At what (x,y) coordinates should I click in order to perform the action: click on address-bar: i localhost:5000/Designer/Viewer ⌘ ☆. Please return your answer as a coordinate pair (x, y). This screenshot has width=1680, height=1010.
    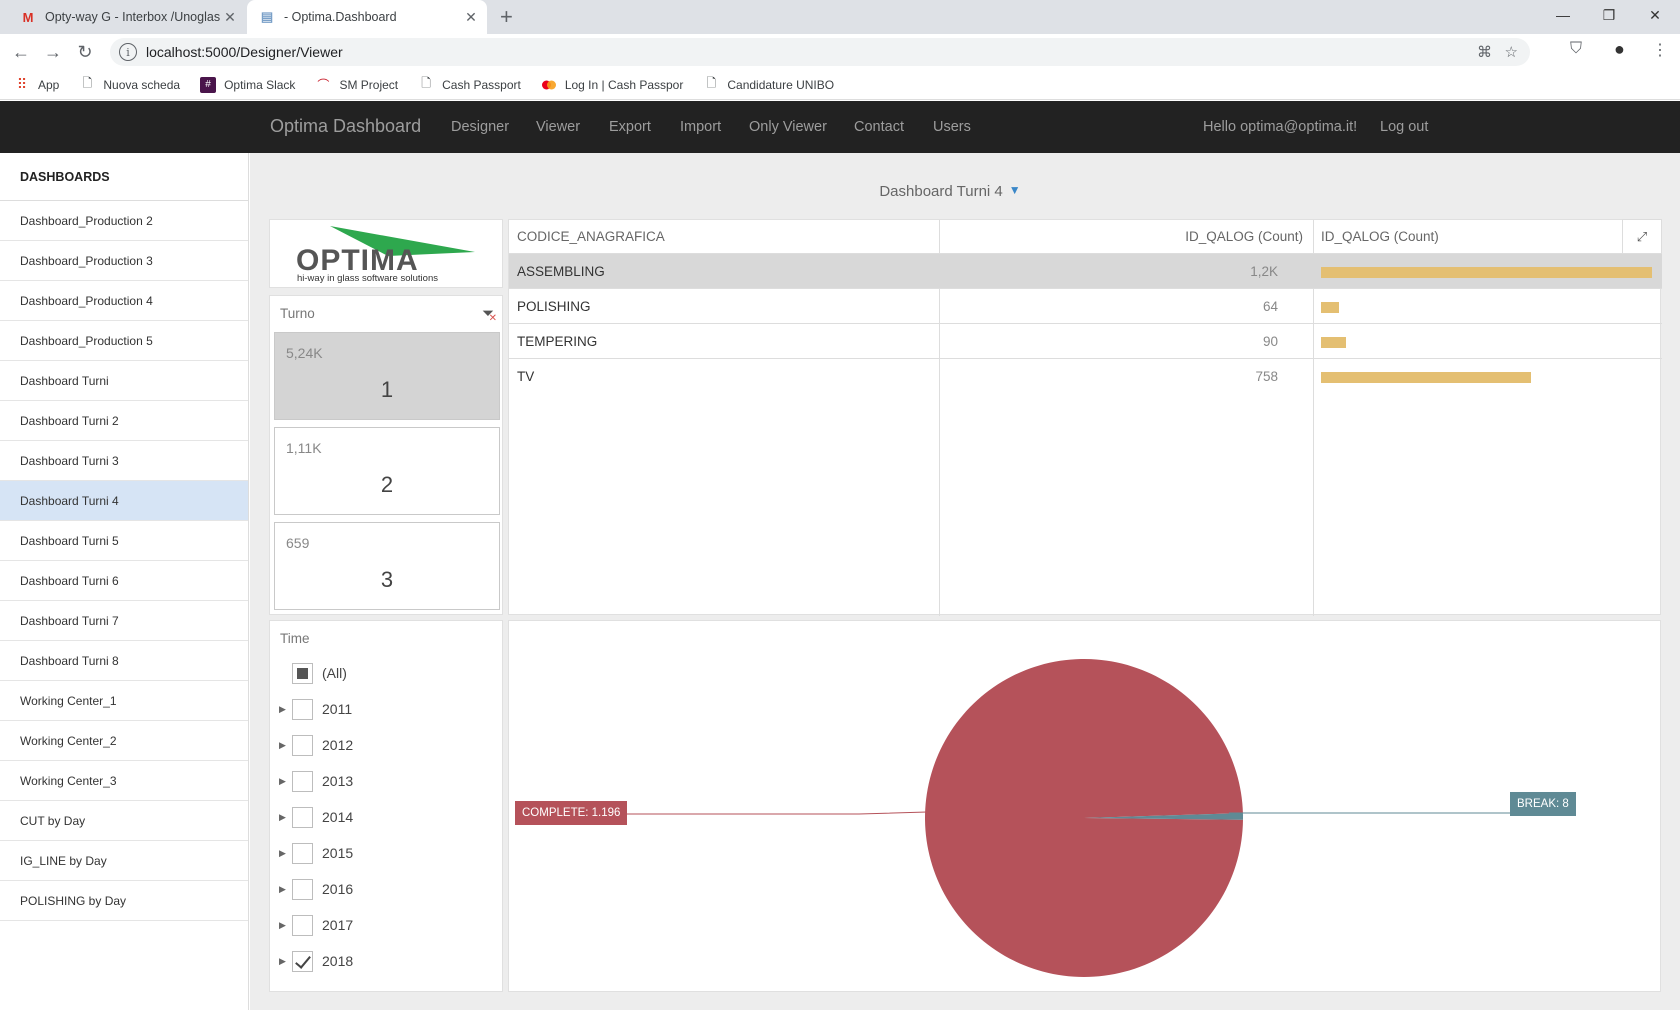
    Looking at the image, I should click on (820, 52).